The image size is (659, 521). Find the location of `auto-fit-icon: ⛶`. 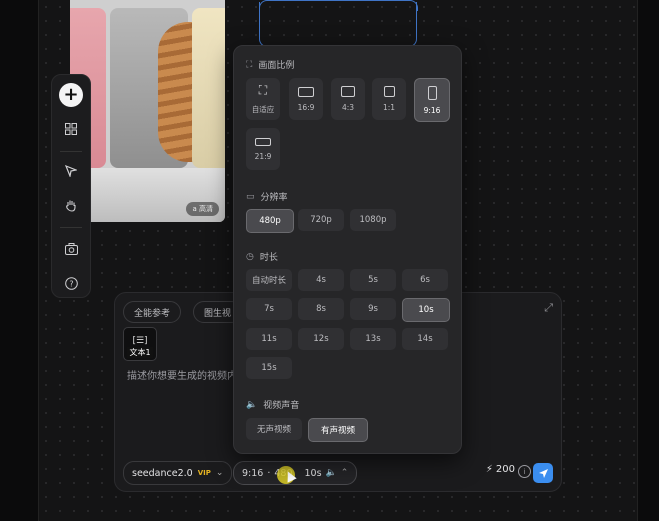

auto-fit-icon: ⛶ is located at coordinates (263, 90).